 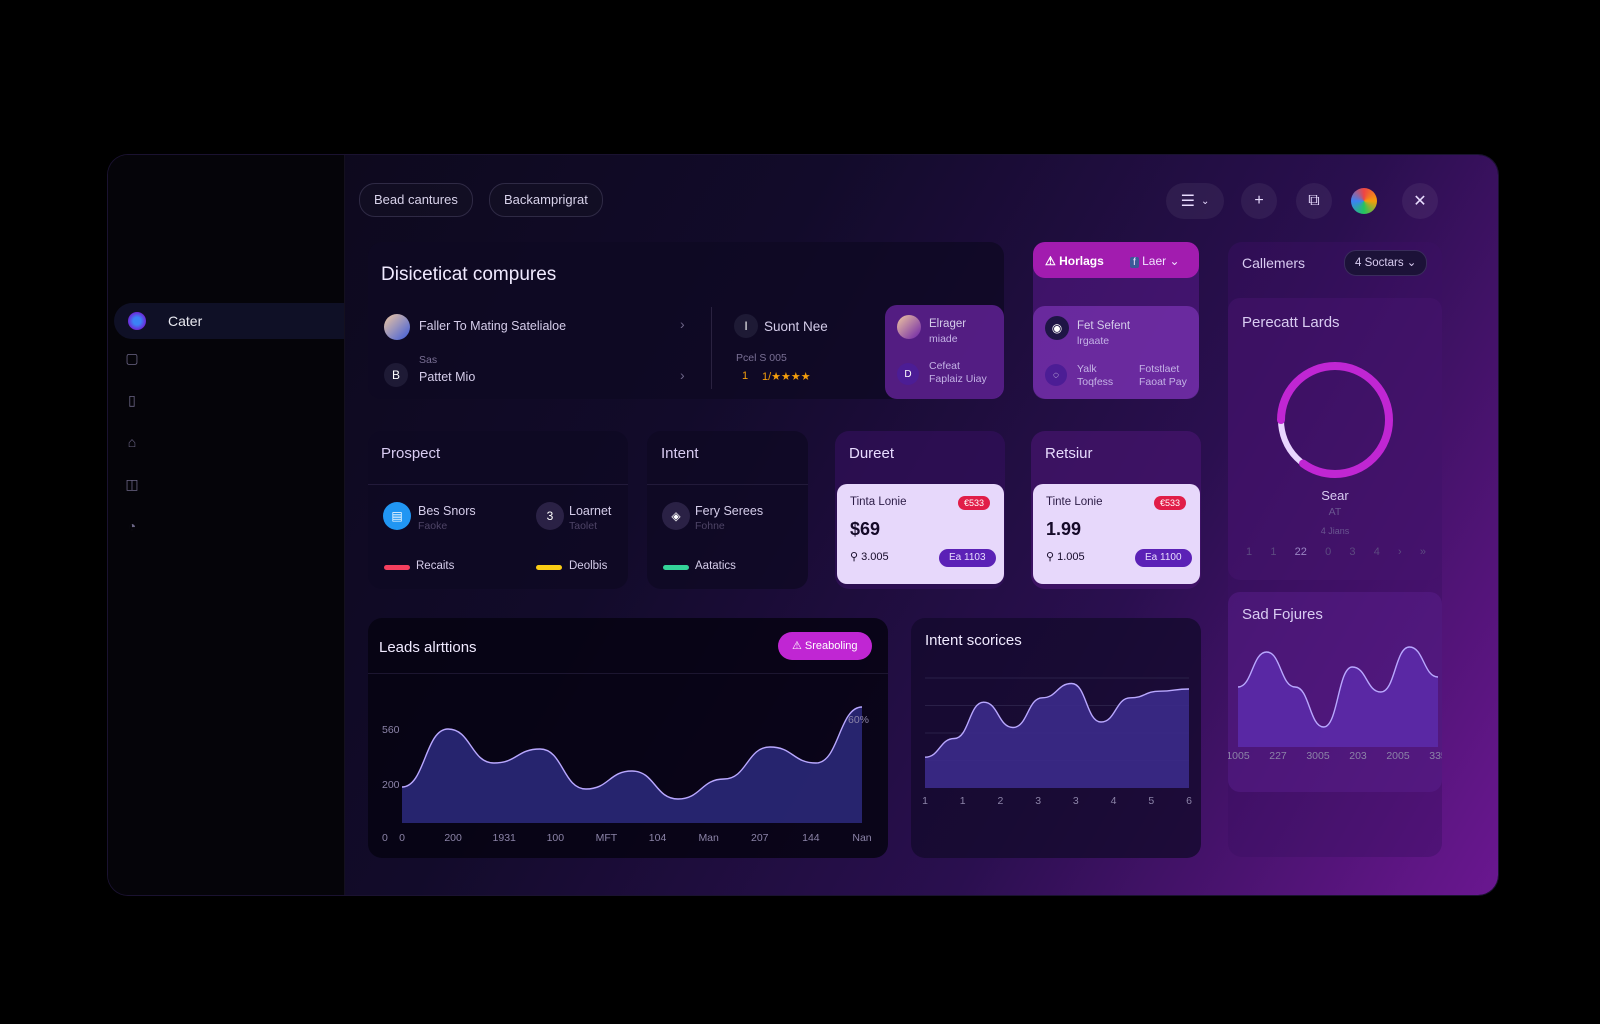 What do you see at coordinates (185, 321) in the screenshot?
I see `sidebar-item-label: Cater` at bounding box center [185, 321].